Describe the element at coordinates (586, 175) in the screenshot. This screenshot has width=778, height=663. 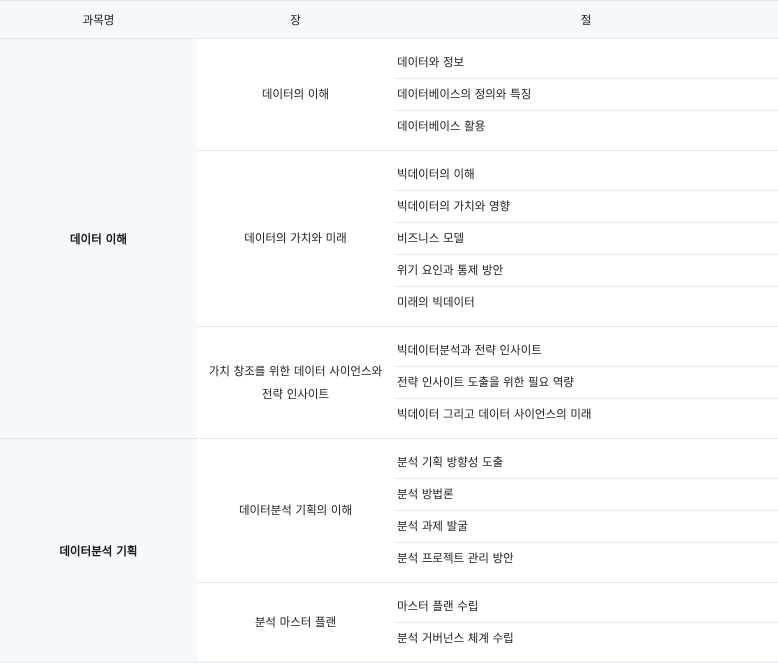
I see `section-item: 빅데이터의 이해` at that location.